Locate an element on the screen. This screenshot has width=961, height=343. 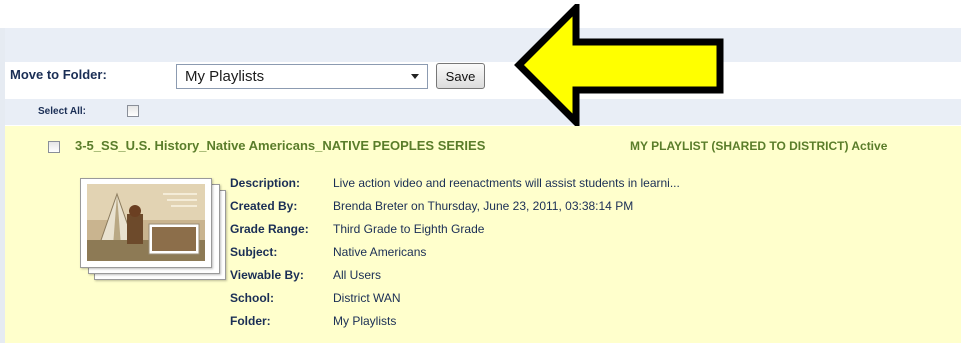
viewable-by-value: All Users is located at coordinates (357, 275).